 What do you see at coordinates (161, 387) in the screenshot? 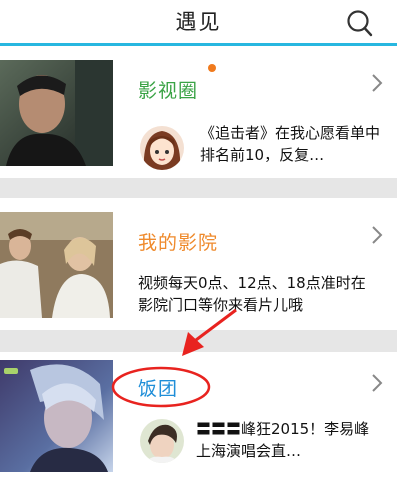
I see `highlight-circle` at bounding box center [161, 387].